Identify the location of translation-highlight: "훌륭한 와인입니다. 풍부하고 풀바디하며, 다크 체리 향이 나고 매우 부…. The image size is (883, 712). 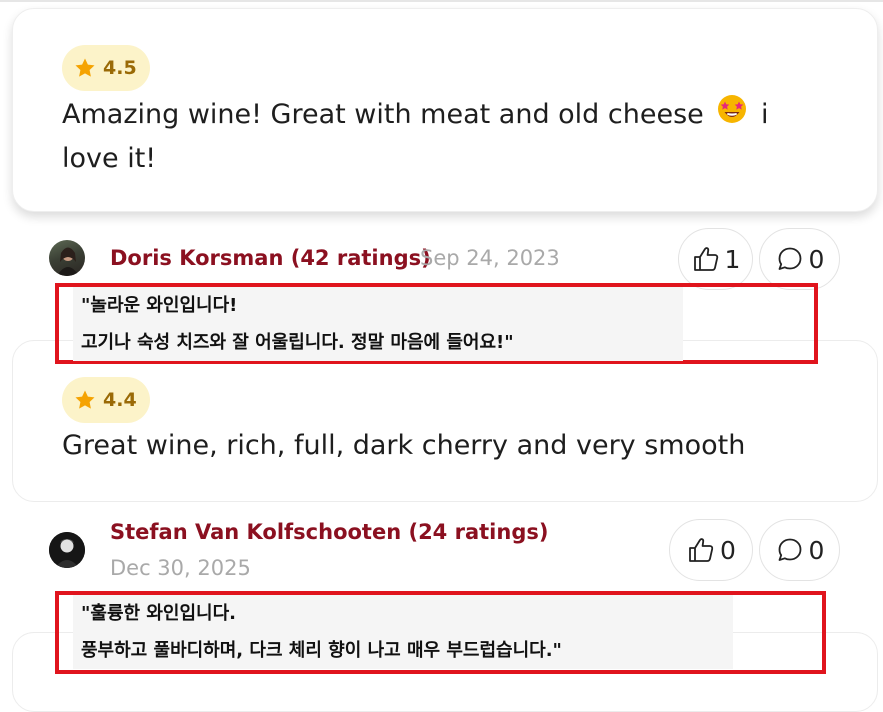
(440, 632).